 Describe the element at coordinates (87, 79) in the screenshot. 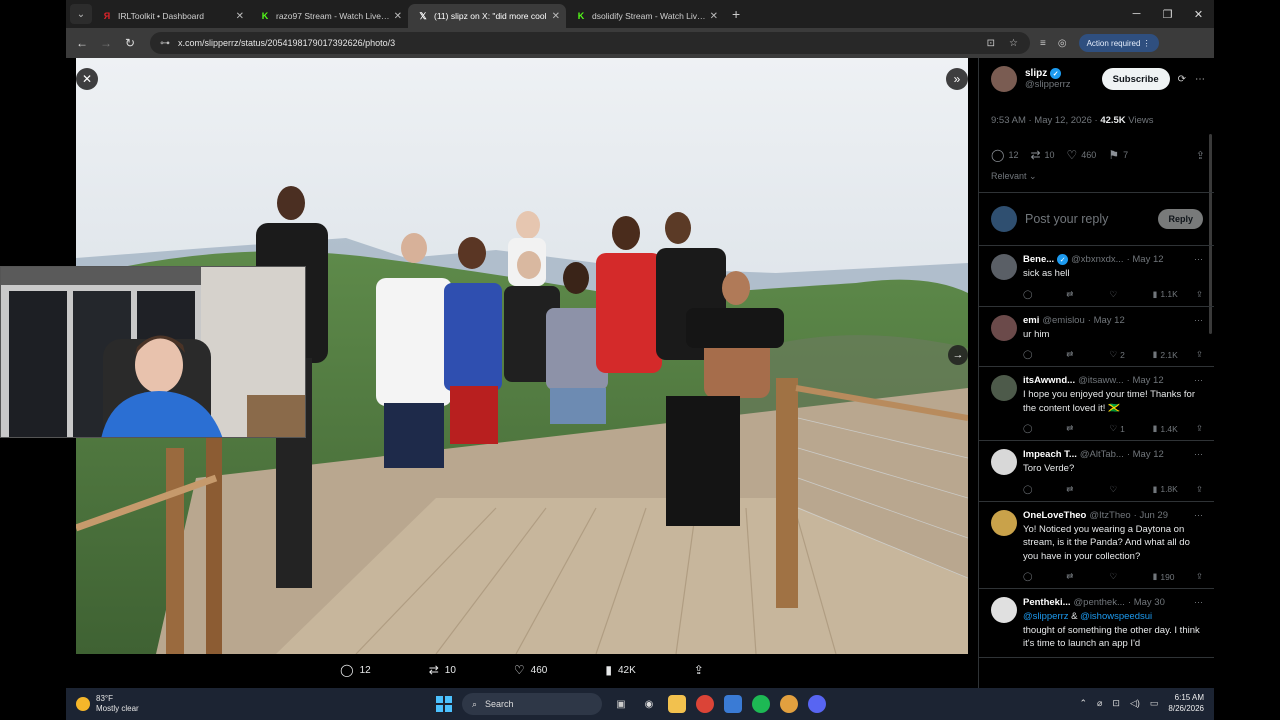

I see `close-viewer-button: ✕` at that location.